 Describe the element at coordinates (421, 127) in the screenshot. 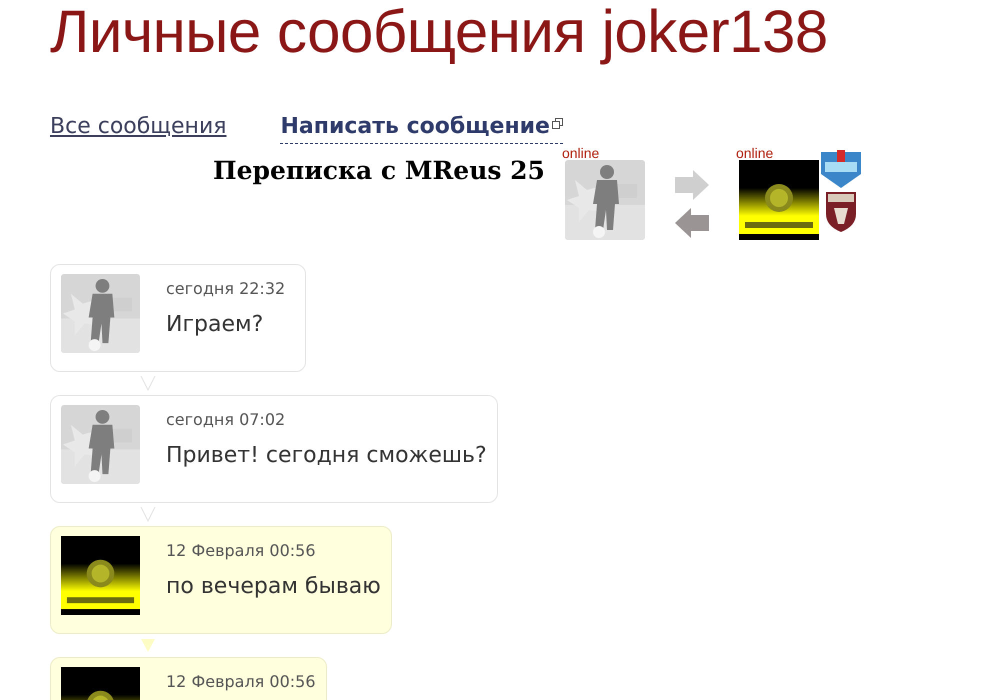

I see `write-message-link: Написать сообщение` at that location.